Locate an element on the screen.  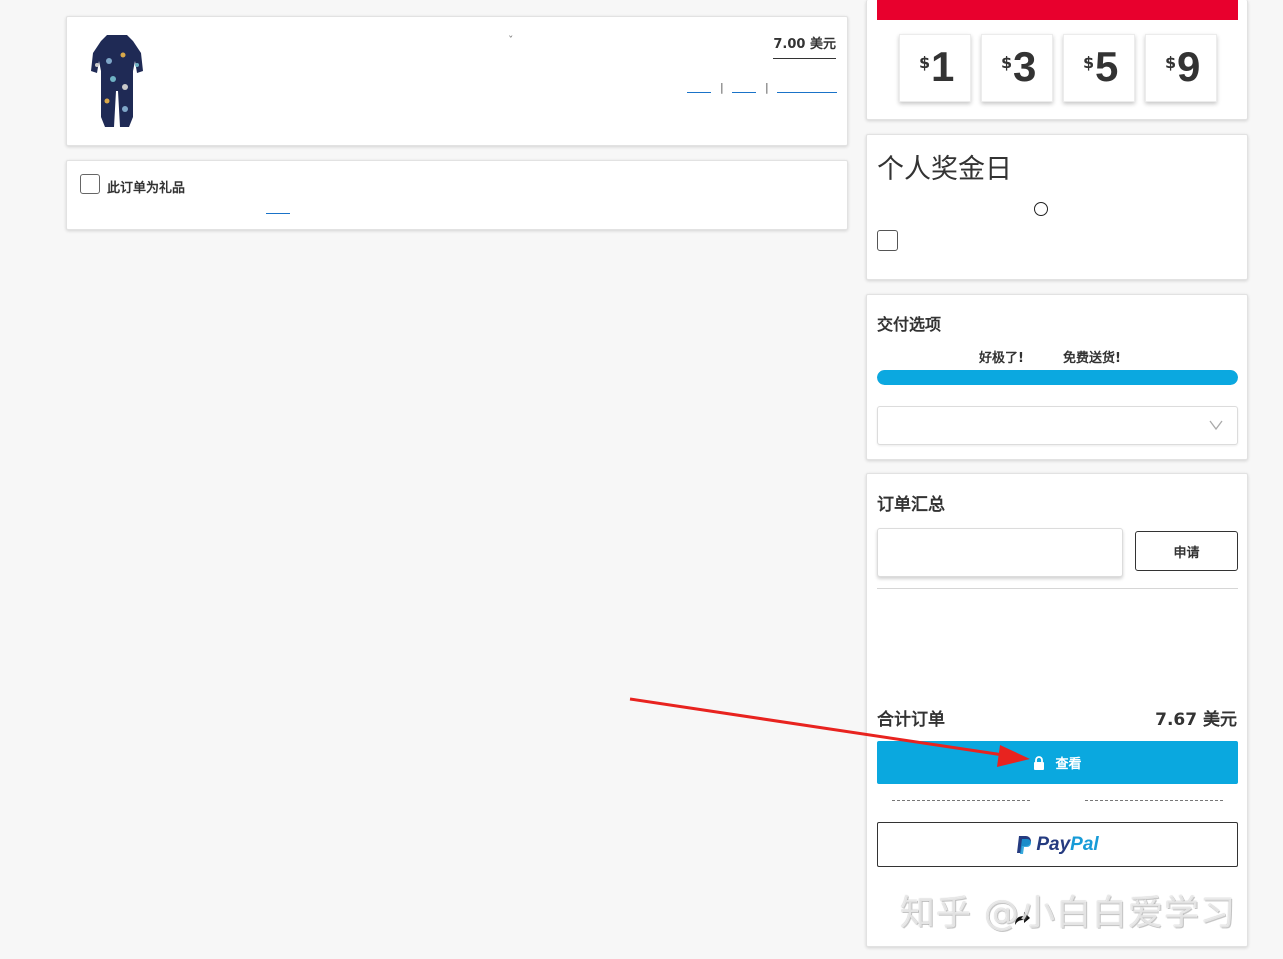
progress-fill is located at coordinates (1057, 377).